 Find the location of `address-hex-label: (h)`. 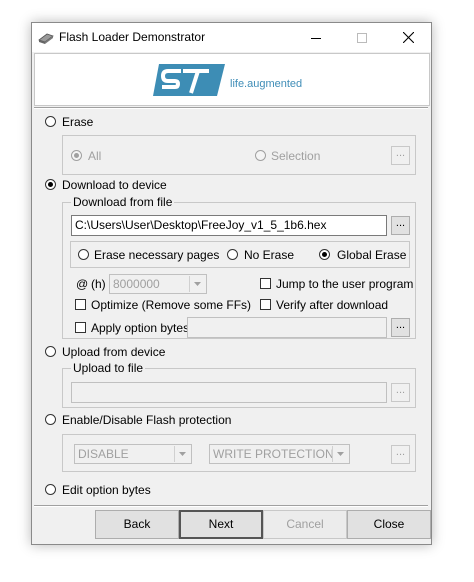

address-hex-label: (h) is located at coordinates (98, 284).